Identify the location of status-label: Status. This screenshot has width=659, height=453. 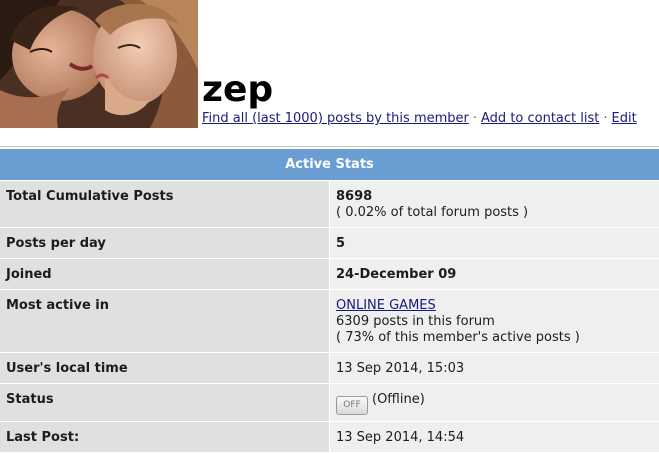
(165, 403).